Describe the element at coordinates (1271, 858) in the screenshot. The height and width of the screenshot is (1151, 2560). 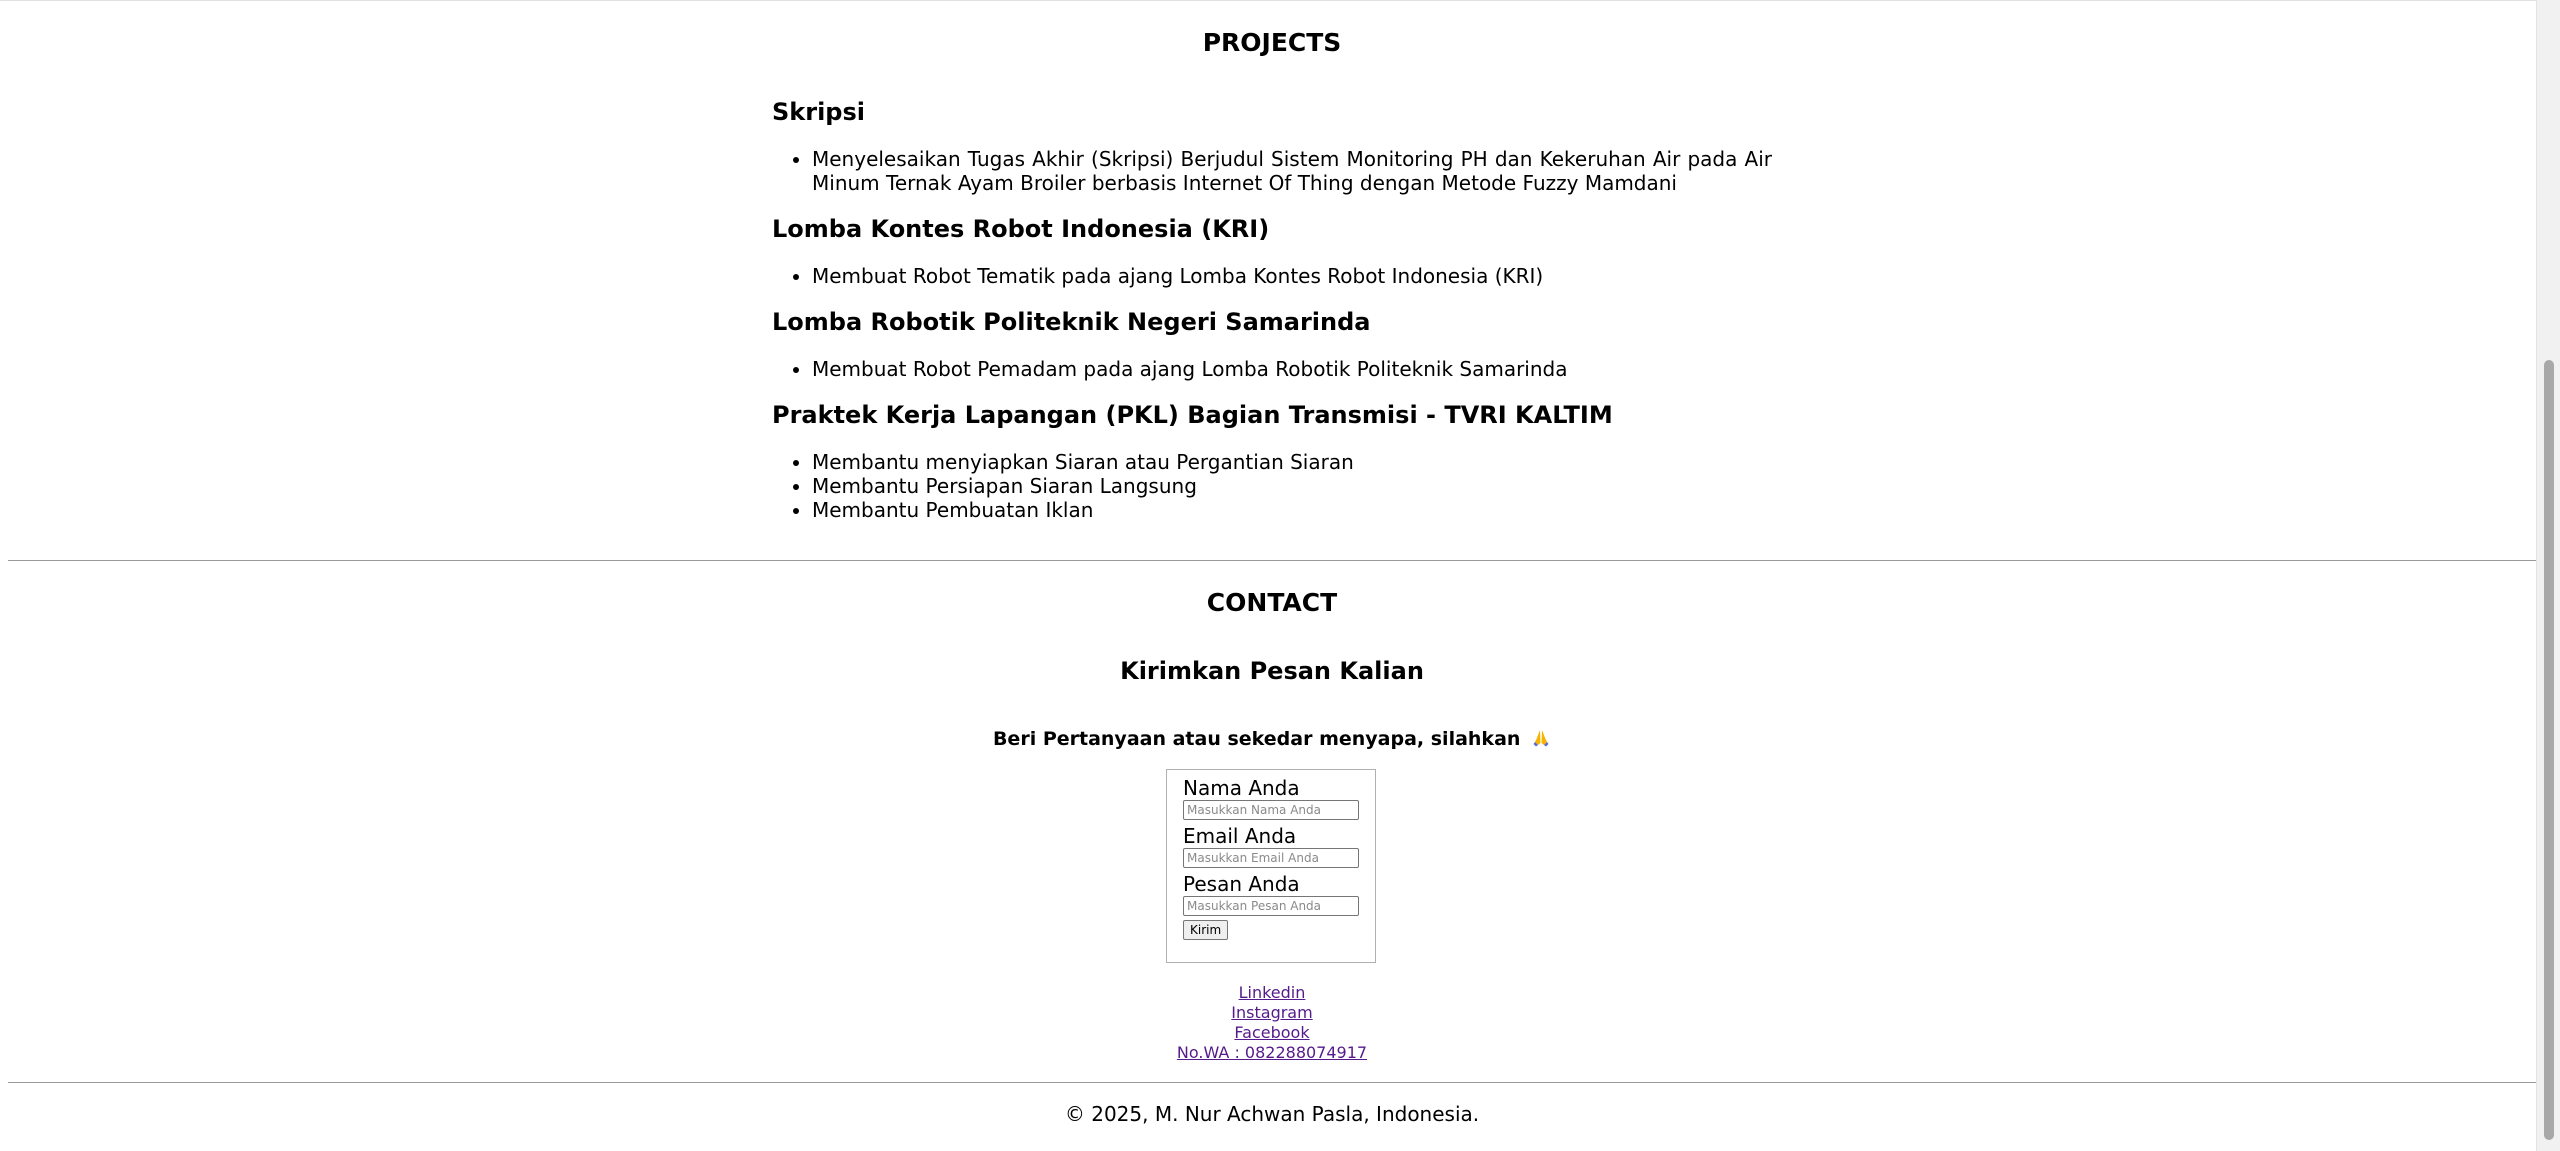
I see `email-input` at that location.